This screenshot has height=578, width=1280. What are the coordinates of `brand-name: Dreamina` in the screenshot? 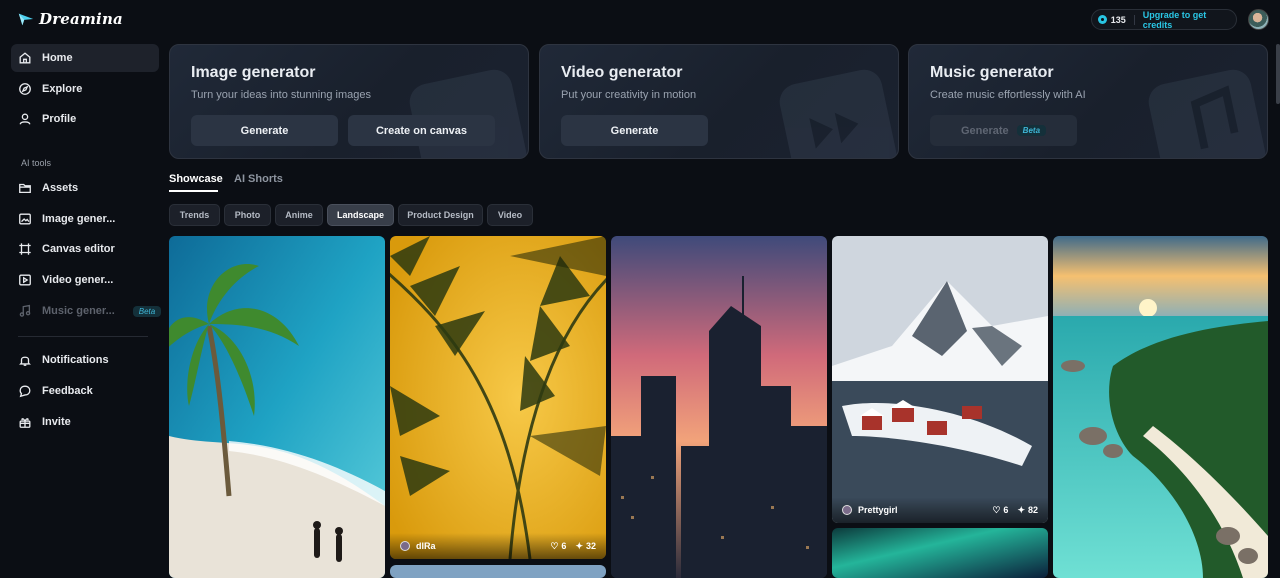 It's located at (81, 19).